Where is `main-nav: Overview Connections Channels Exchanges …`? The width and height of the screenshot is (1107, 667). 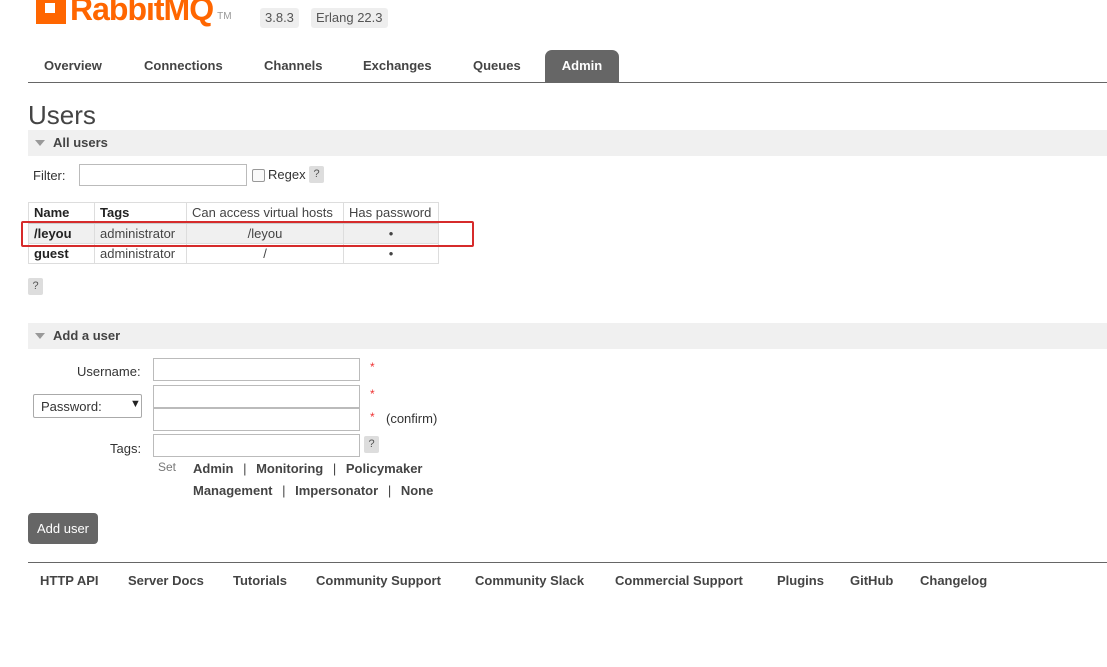
main-nav: Overview Connections Channels Exchanges … is located at coordinates (567, 66).